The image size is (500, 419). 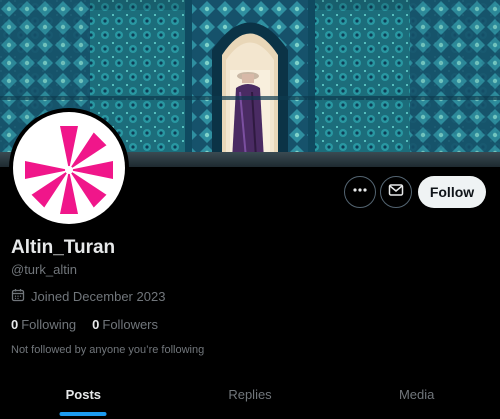 What do you see at coordinates (96, 324) in the screenshot?
I see `followers-count: 0` at bounding box center [96, 324].